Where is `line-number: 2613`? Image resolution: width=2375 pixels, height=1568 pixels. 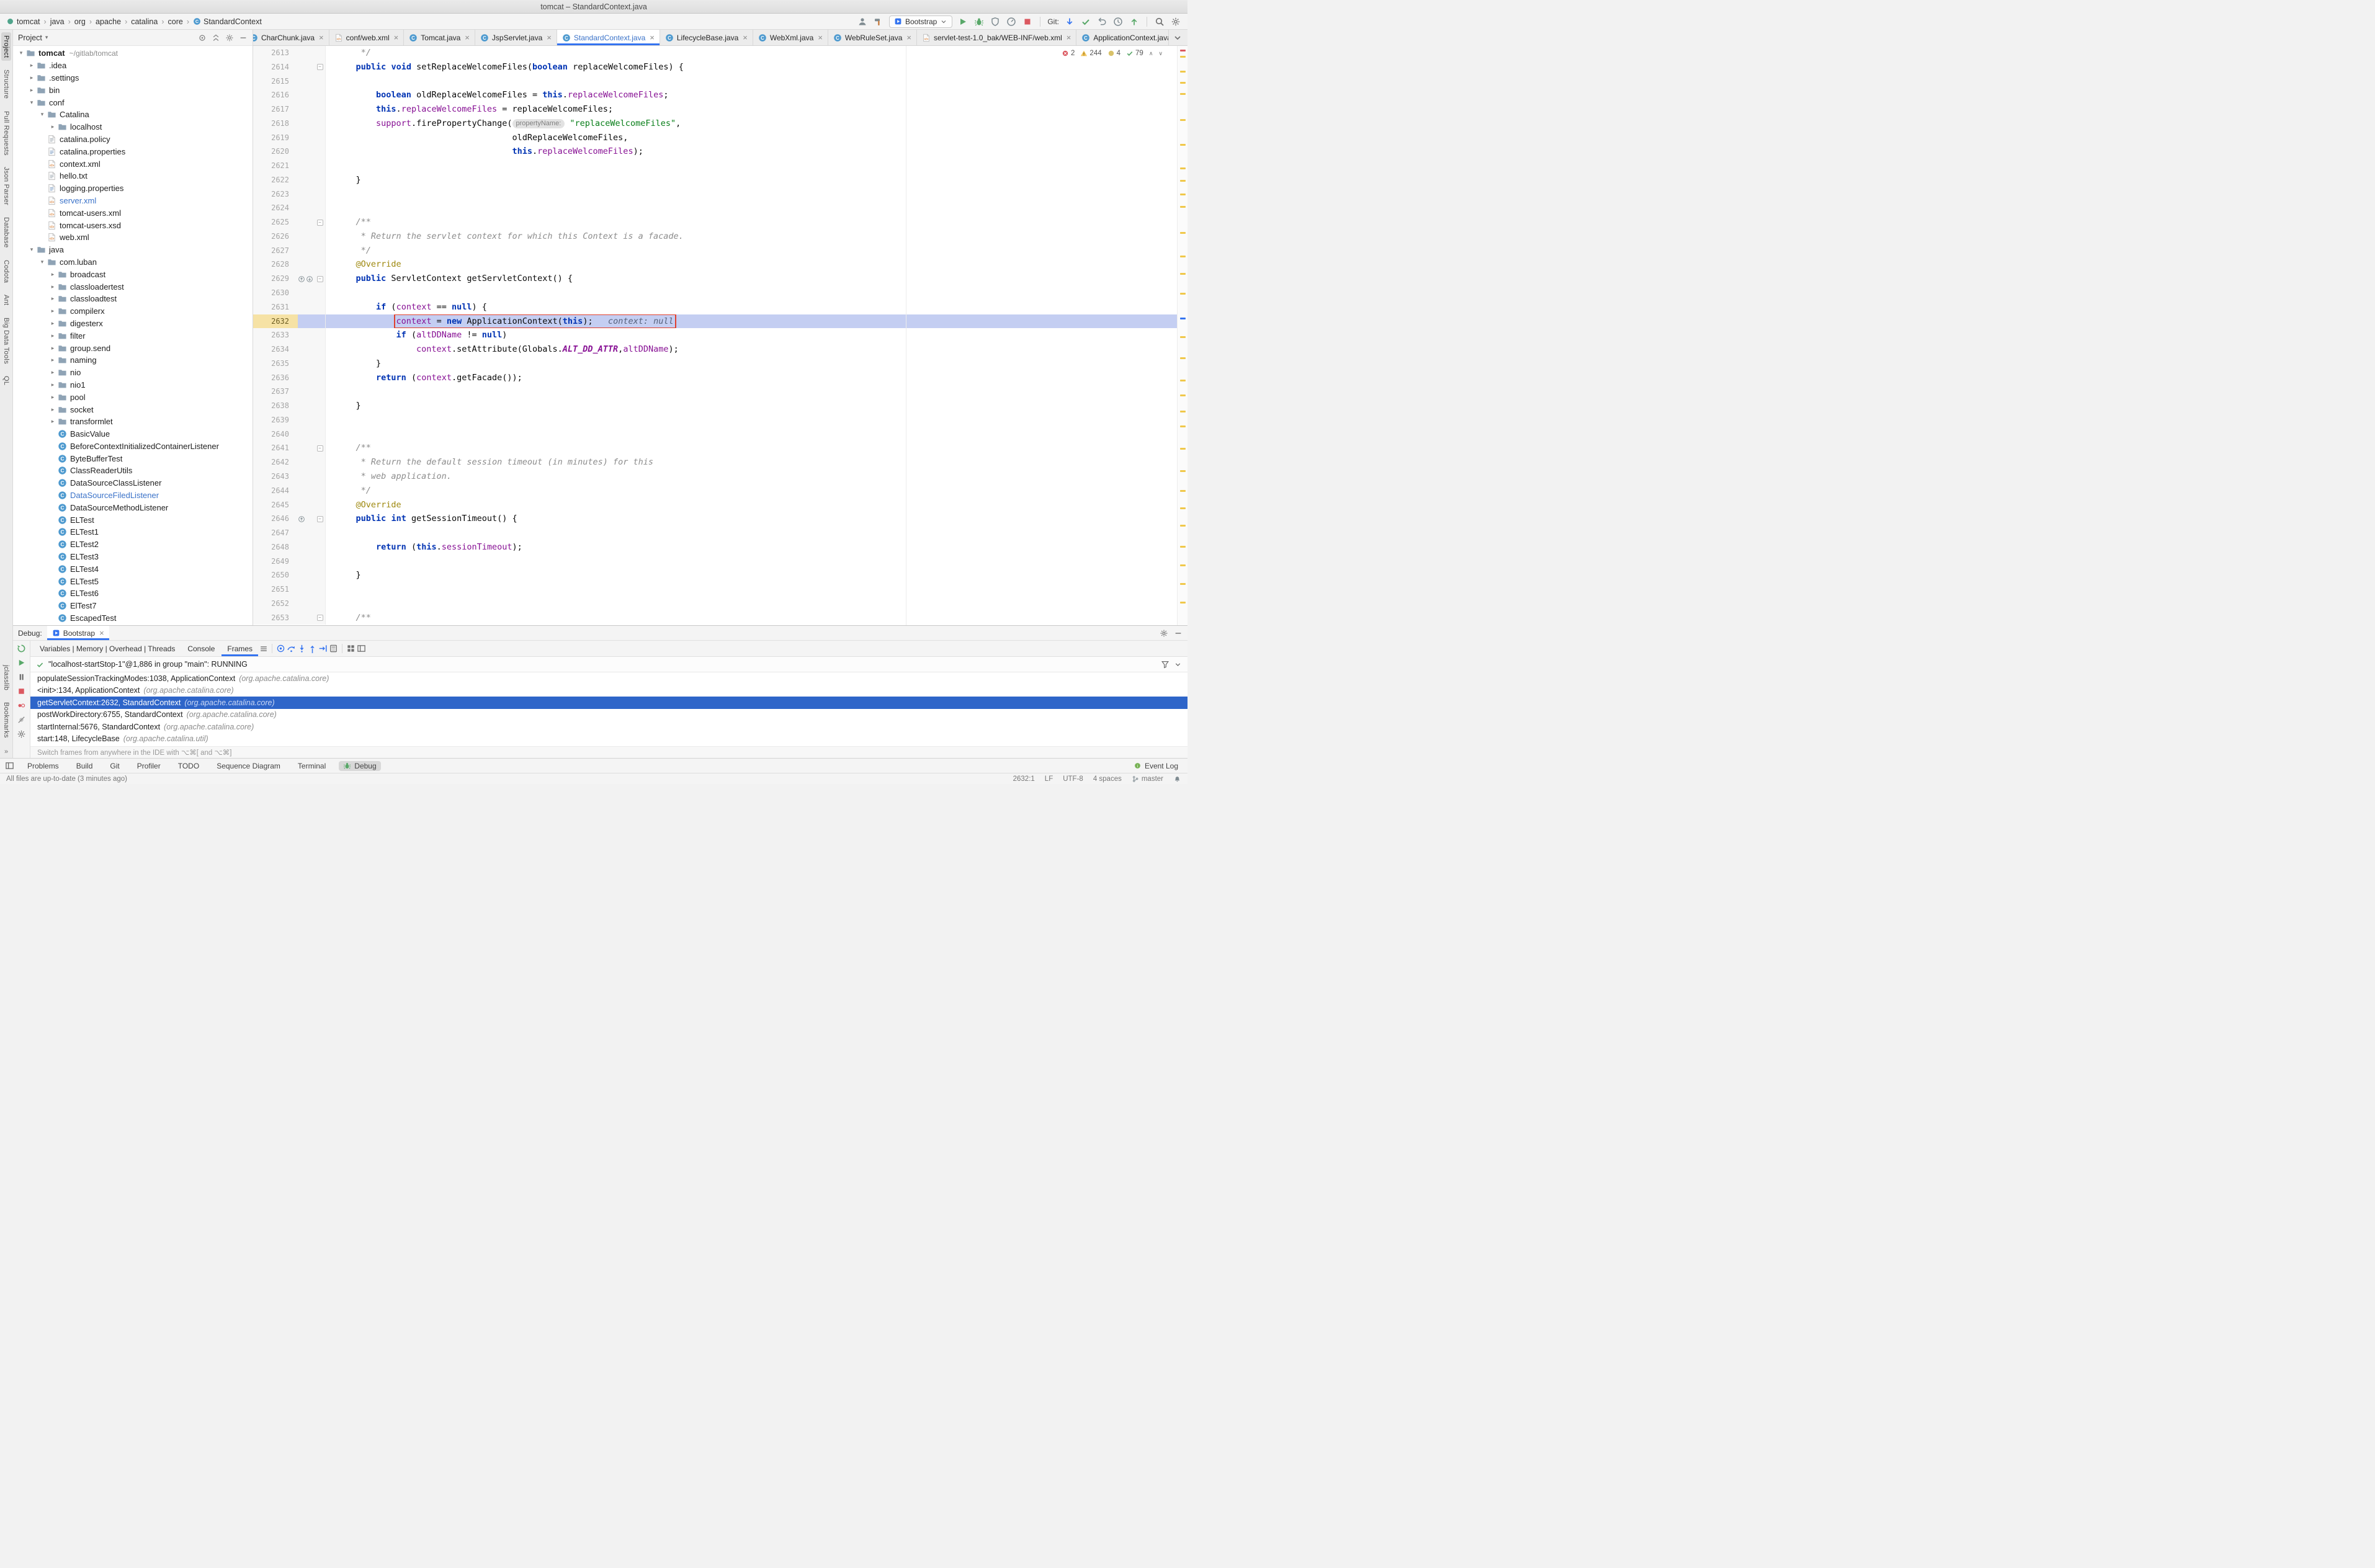
line-number: 2613 is located at coordinates (275, 53).